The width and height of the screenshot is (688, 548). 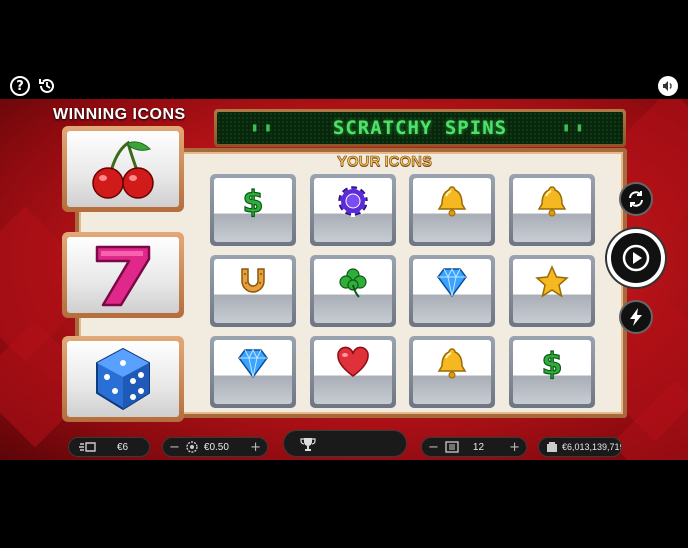 I want to click on tickets-increase-button: +, so click(x=514, y=447).